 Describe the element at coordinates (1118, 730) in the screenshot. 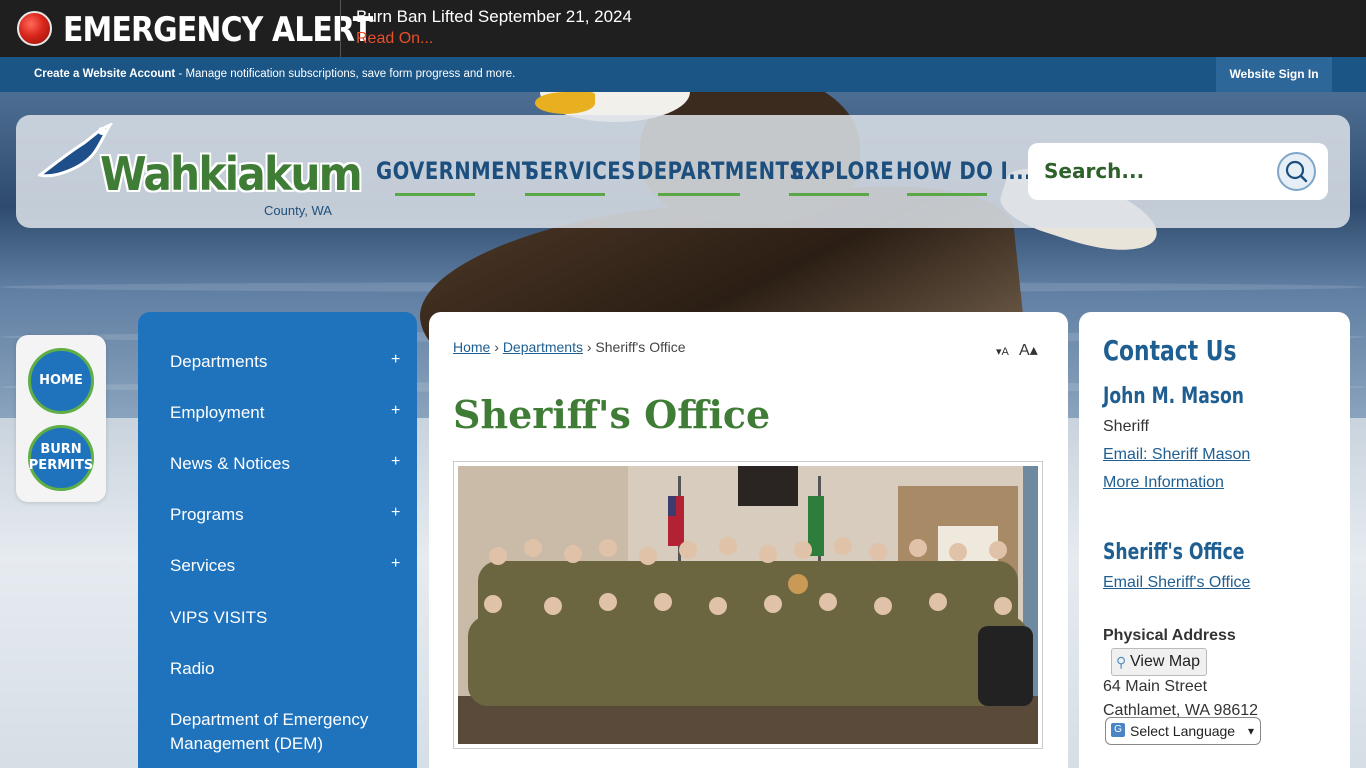

I see `google-translate-icon: G` at that location.